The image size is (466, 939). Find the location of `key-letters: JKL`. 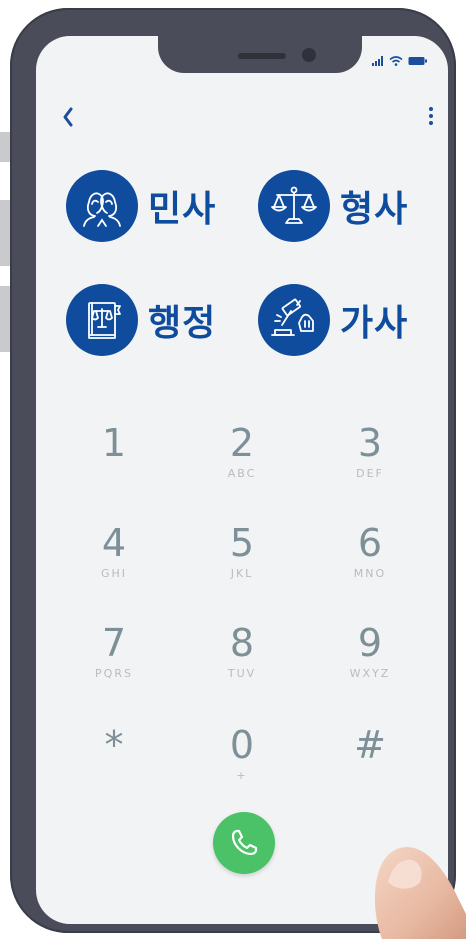

key-letters: JKL is located at coordinates (242, 573).